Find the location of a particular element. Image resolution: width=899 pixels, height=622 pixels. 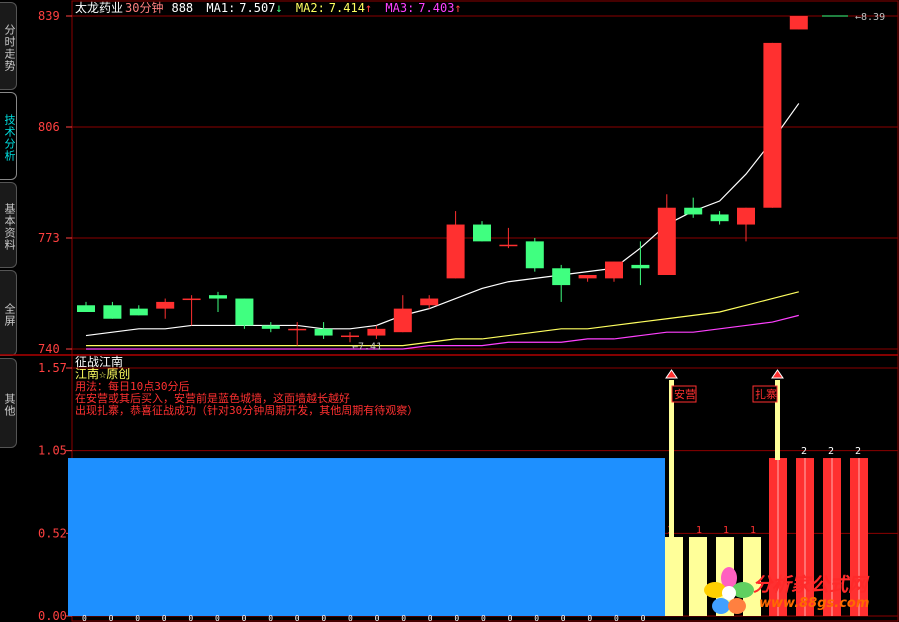

watermark: 分析家公式网 www.88gs.com is located at coordinates (796, 592).